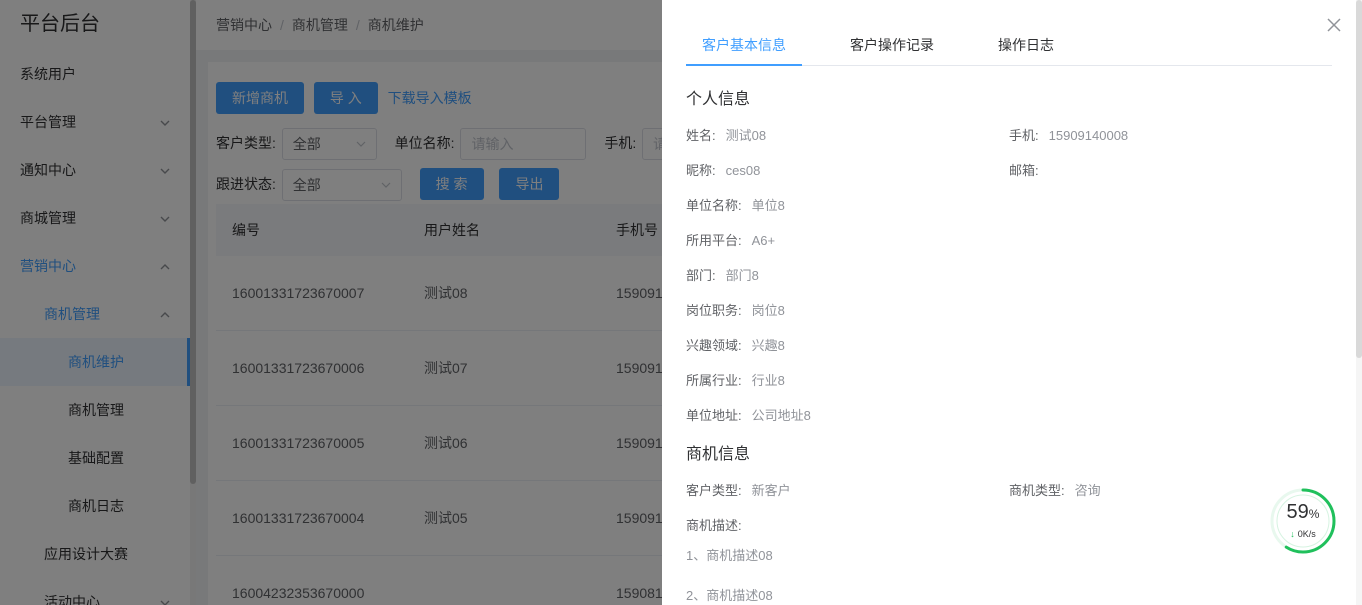 This screenshot has height=605, width=1362. I want to click on field-label: 岗位职务:, so click(714, 310).